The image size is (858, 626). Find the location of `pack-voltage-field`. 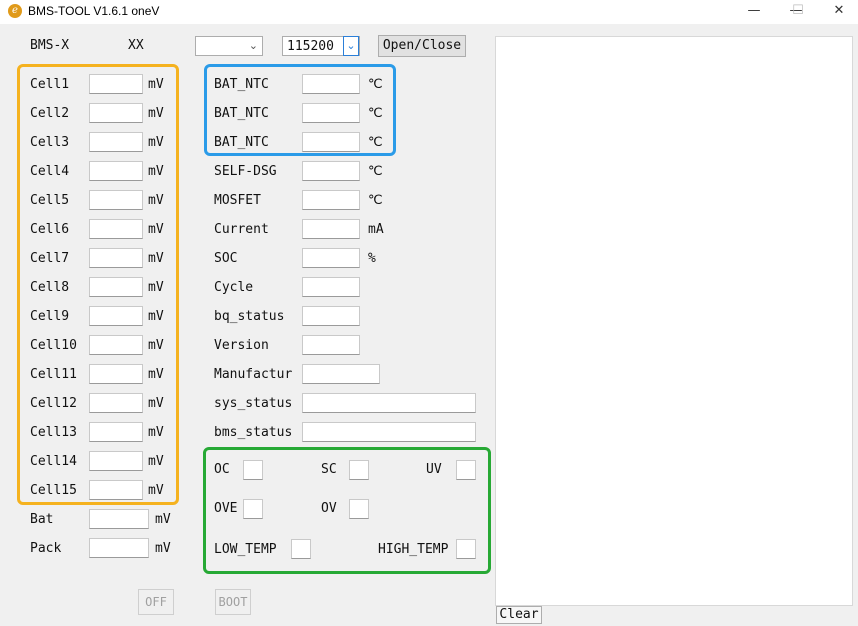

pack-voltage-field is located at coordinates (119, 548).